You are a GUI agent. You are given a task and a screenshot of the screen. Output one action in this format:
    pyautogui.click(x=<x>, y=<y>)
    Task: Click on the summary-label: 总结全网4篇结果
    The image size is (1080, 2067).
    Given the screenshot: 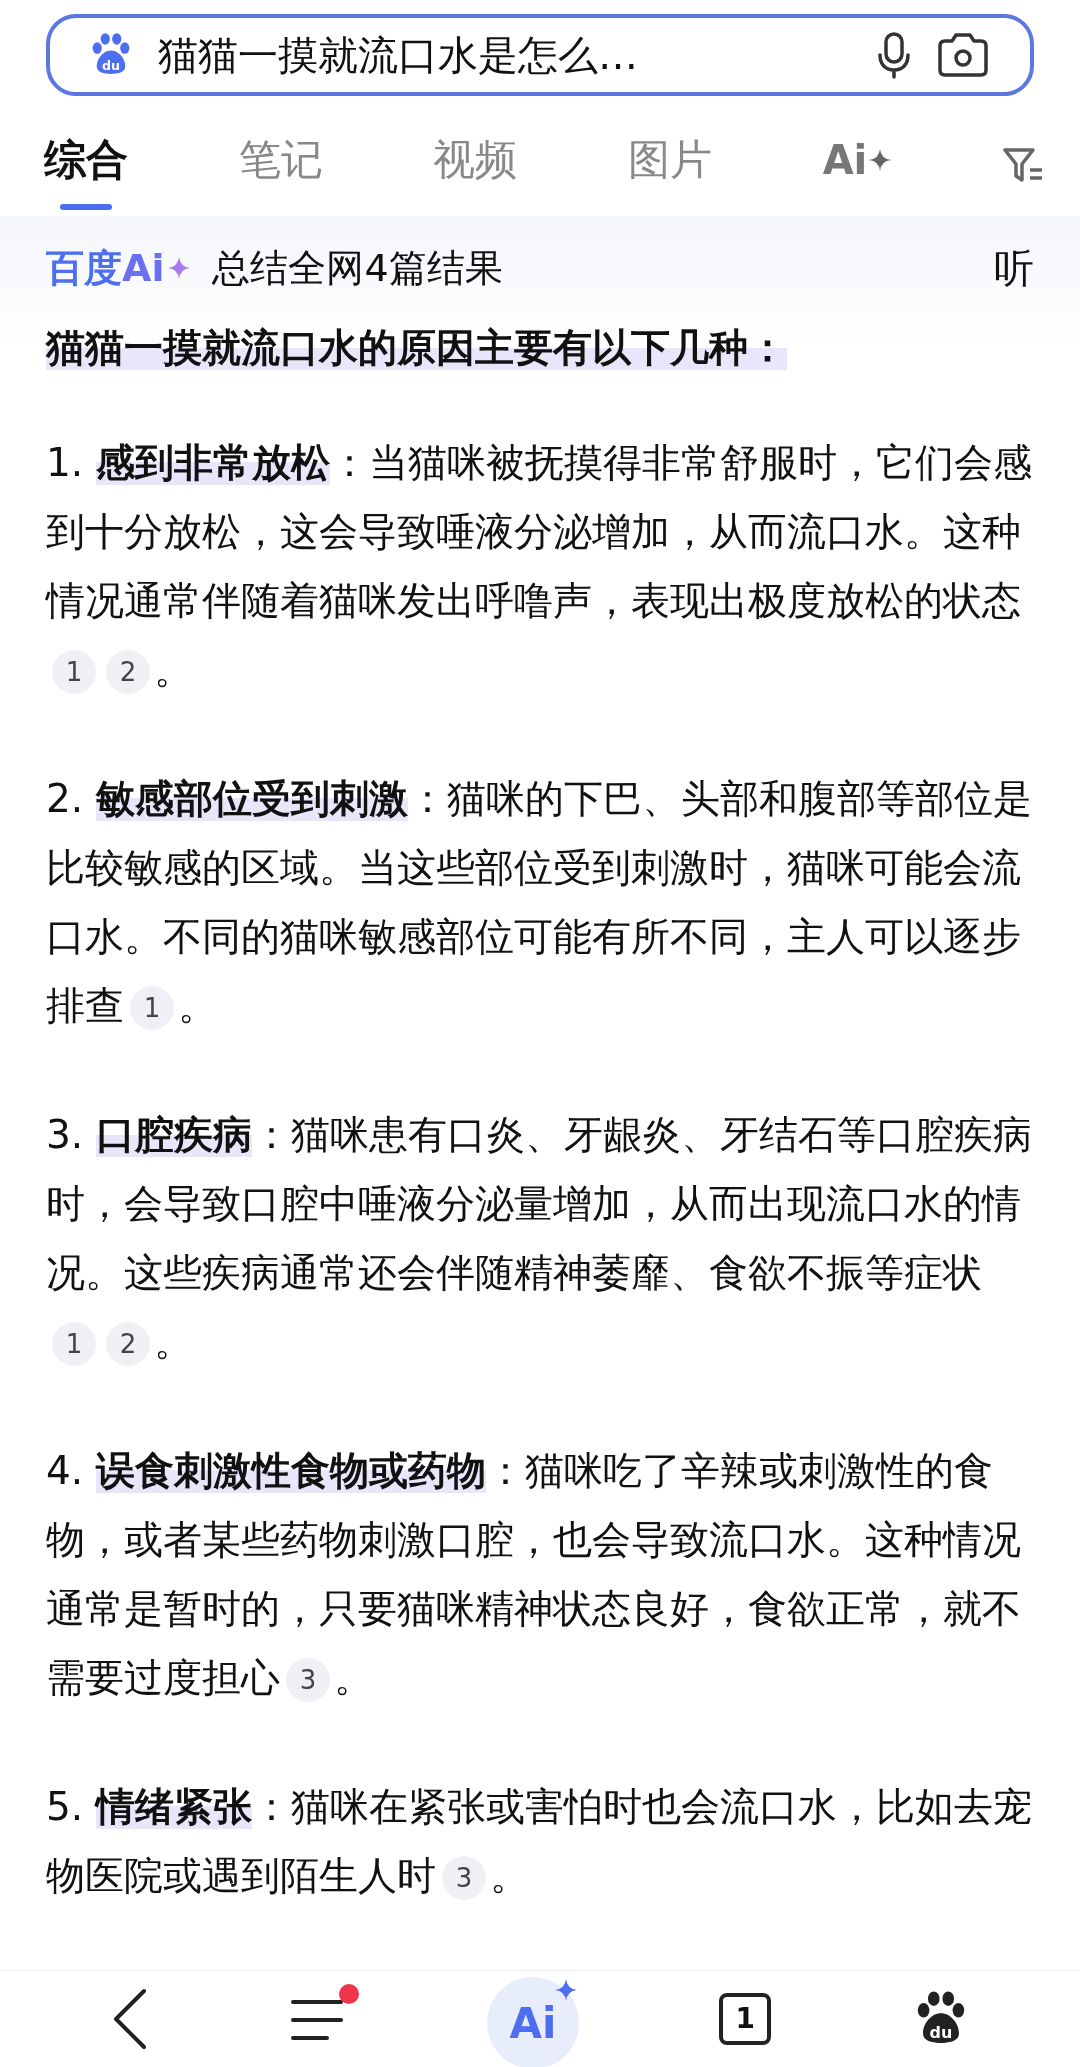 What is the action you would take?
    pyautogui.click(x=358, y=268)
    